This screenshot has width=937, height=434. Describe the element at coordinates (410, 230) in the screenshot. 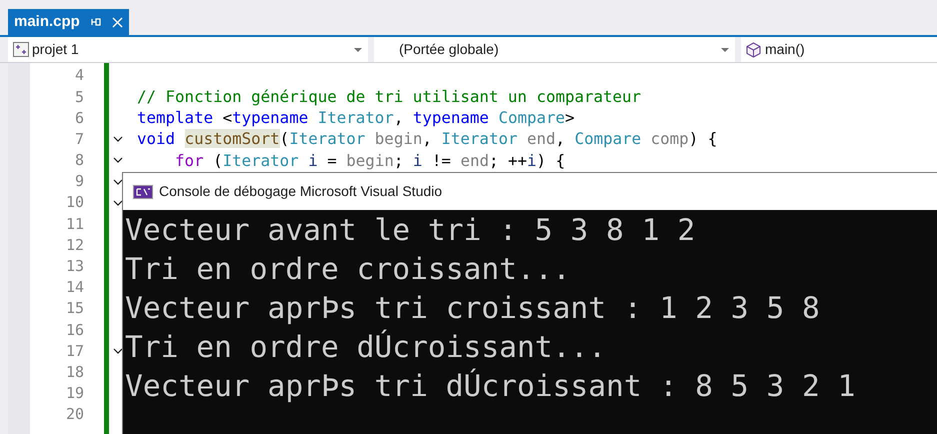

I see `console-line: Vecteur avant le tri : 5 3 8 1 2` at that location.